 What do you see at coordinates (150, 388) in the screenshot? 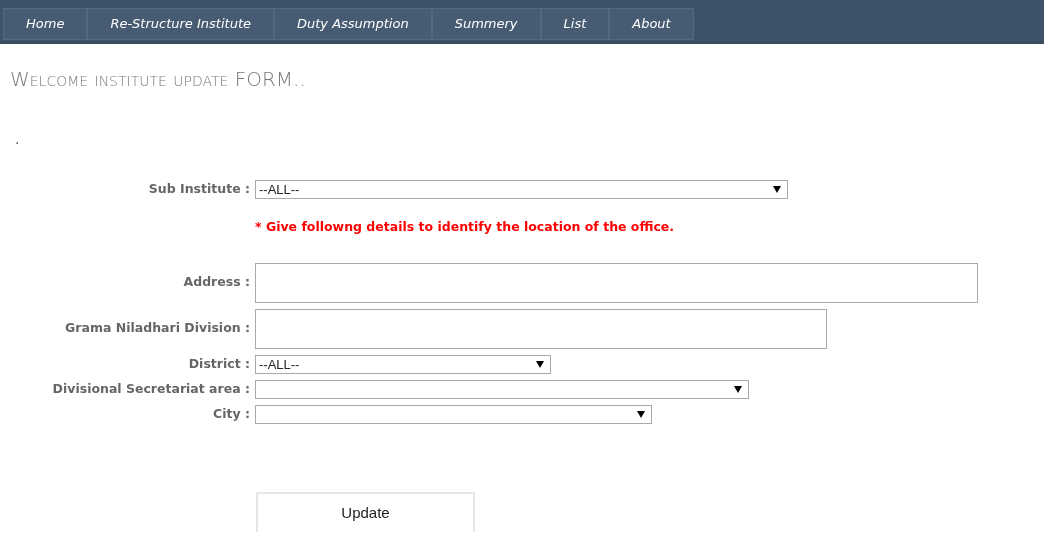
I see `field-label: Divisional Secretariat area :` at bounding box center [150, 388].